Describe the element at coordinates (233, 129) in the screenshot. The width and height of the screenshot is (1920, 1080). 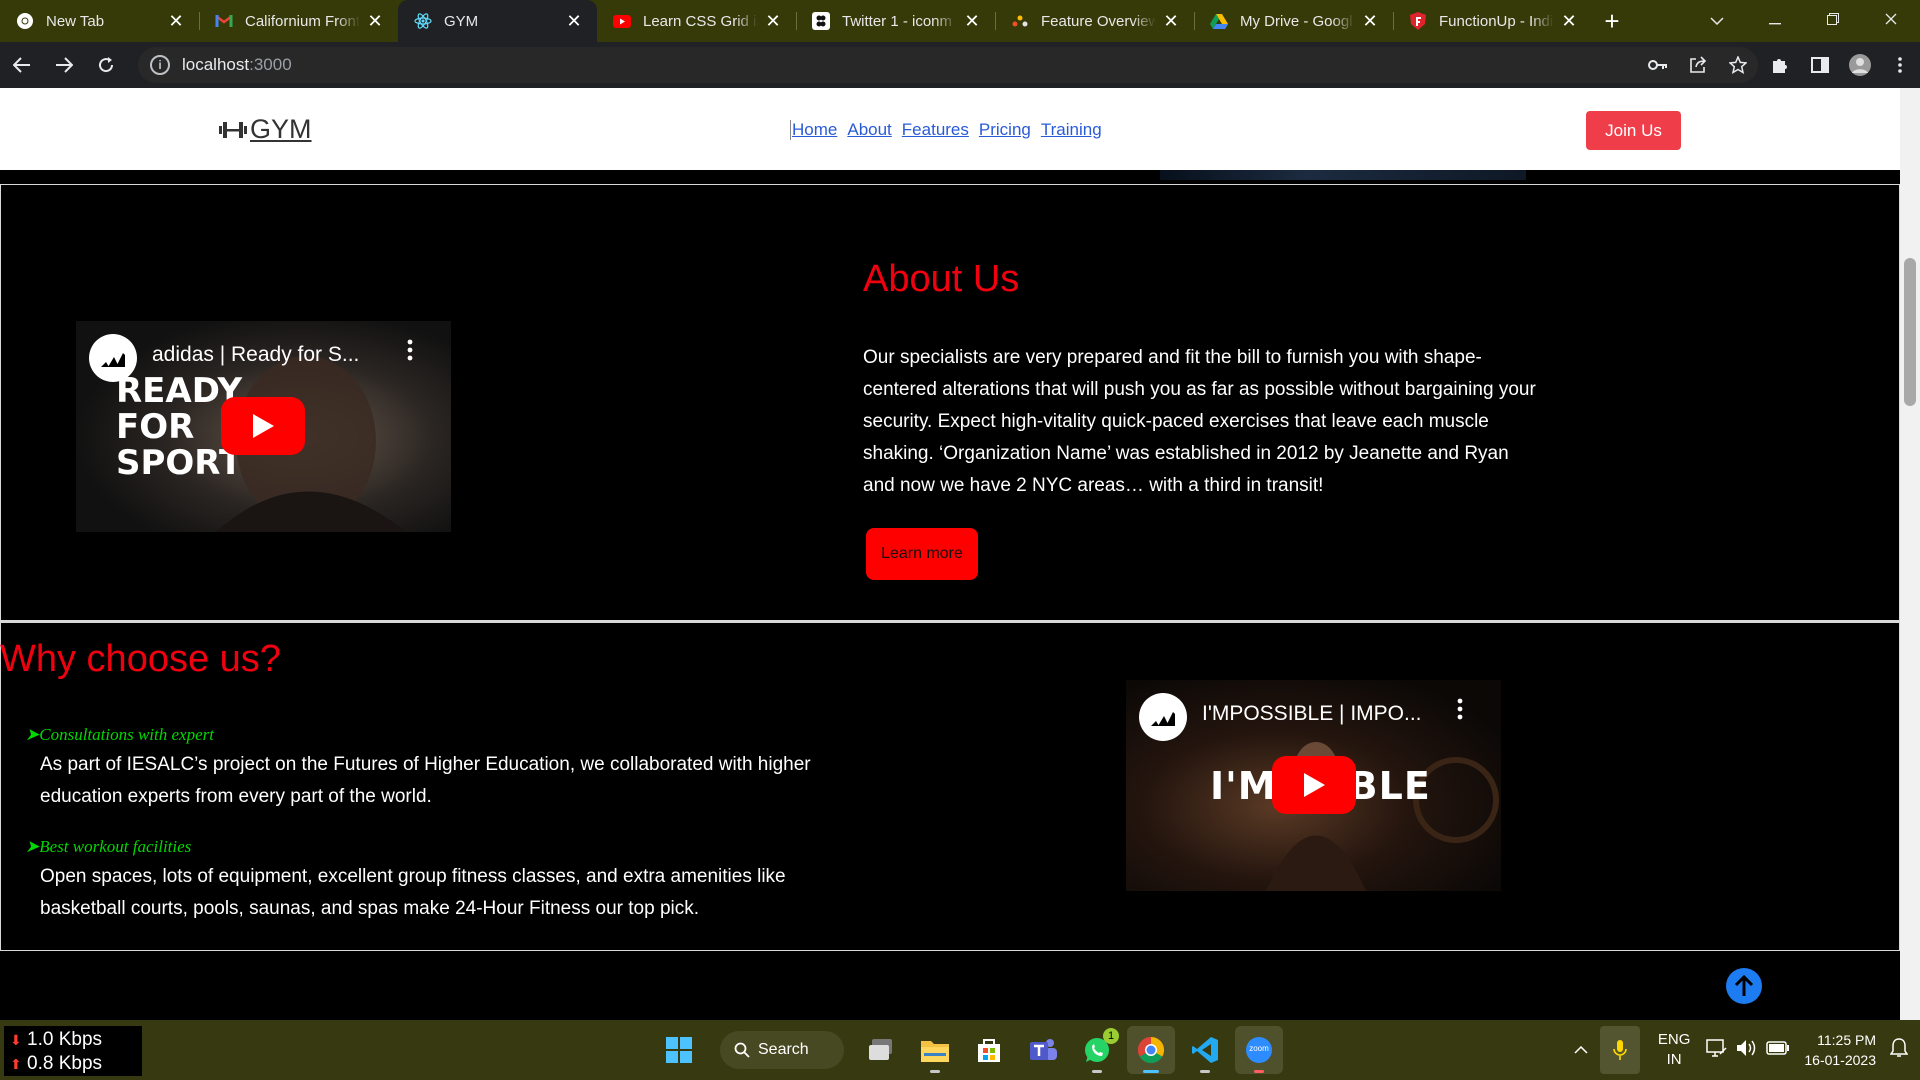
I see `dumbbell-icon` at that location.